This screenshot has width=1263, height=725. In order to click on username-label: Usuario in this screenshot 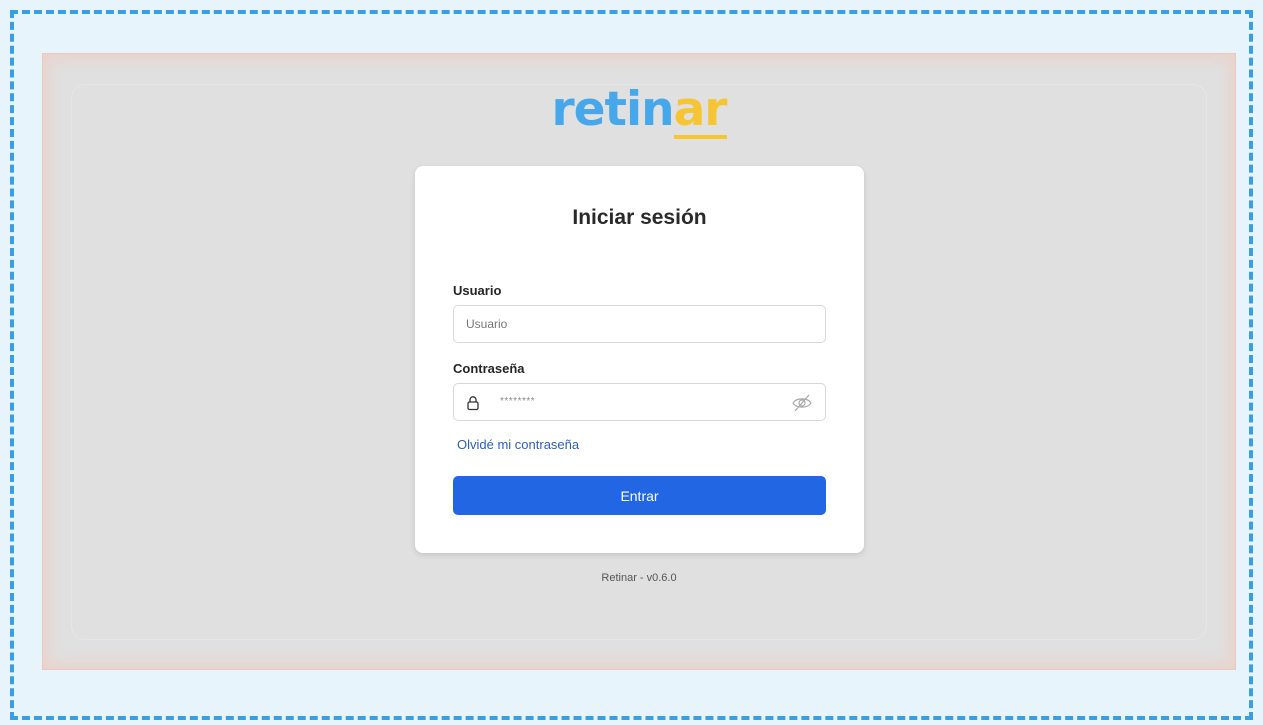, I will do `click(477, 290)`.